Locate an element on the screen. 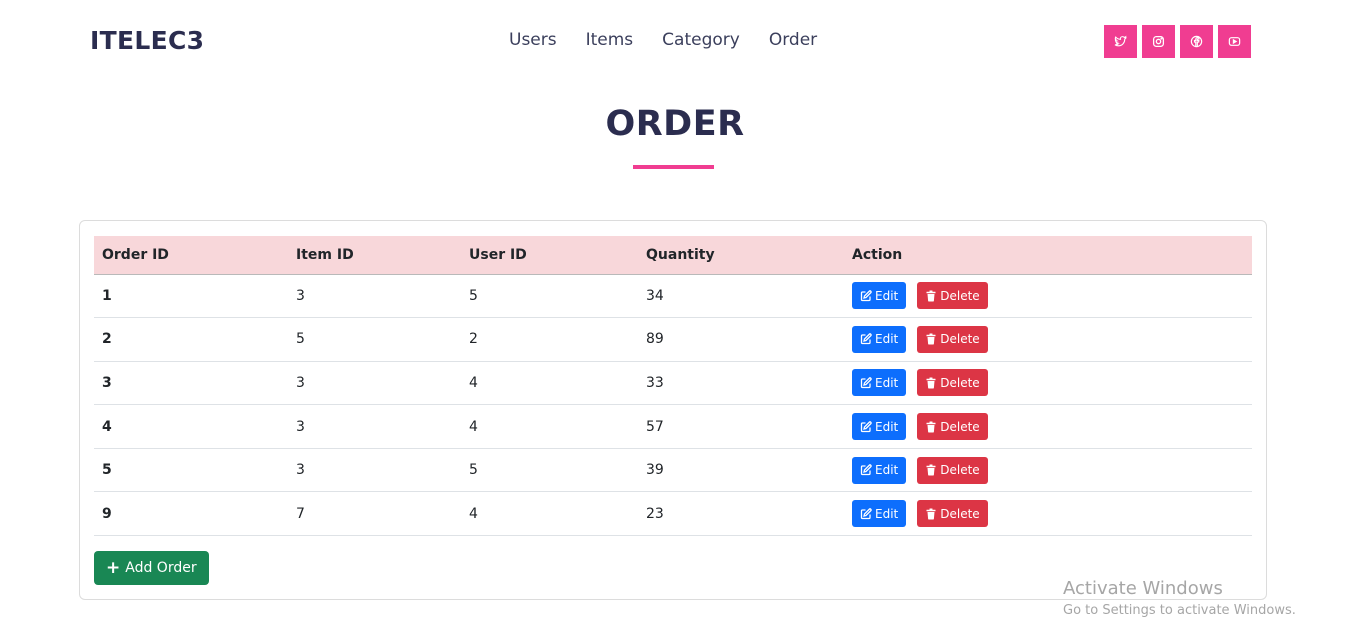  instagram-button is located at coordinates (1158, 41).